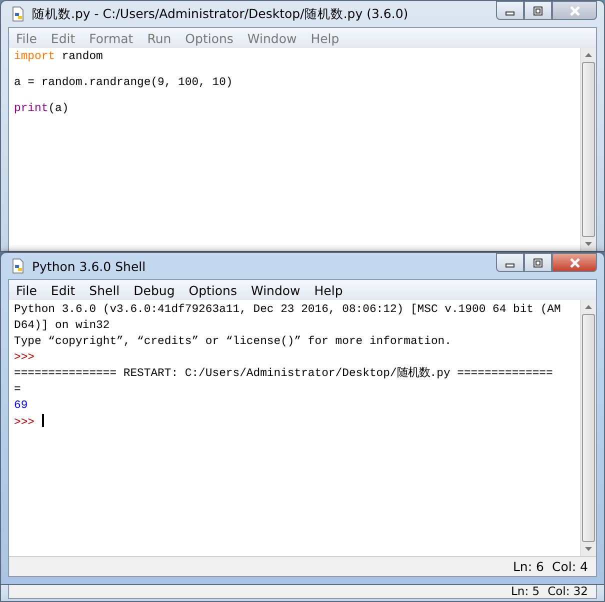  I want to click on status-text: Col: 4, so click(570, 566).